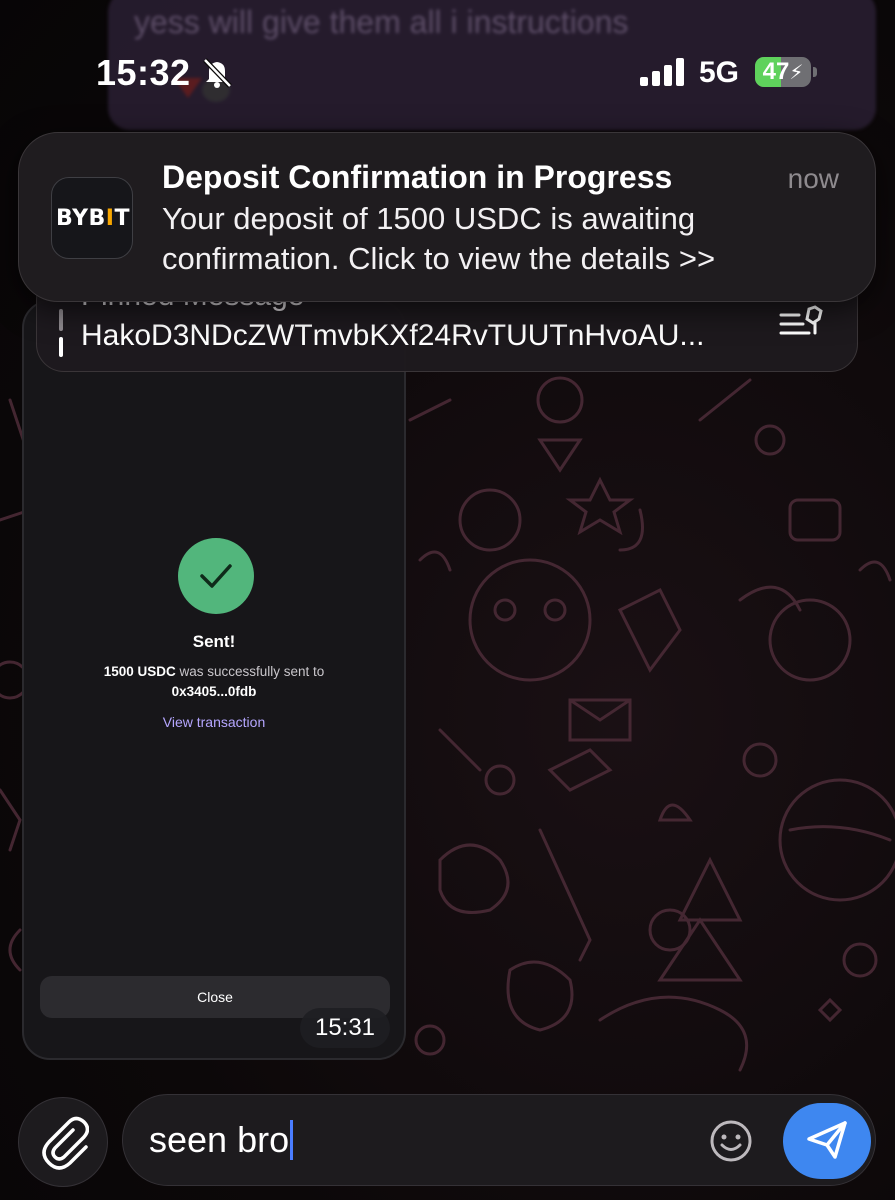 This screenshot has height=1200, width=895. What do you see at coordinates (214, 722) in the screenshot?
I see `view-transaction-link: View transaction` at bounding box center [214, 722].